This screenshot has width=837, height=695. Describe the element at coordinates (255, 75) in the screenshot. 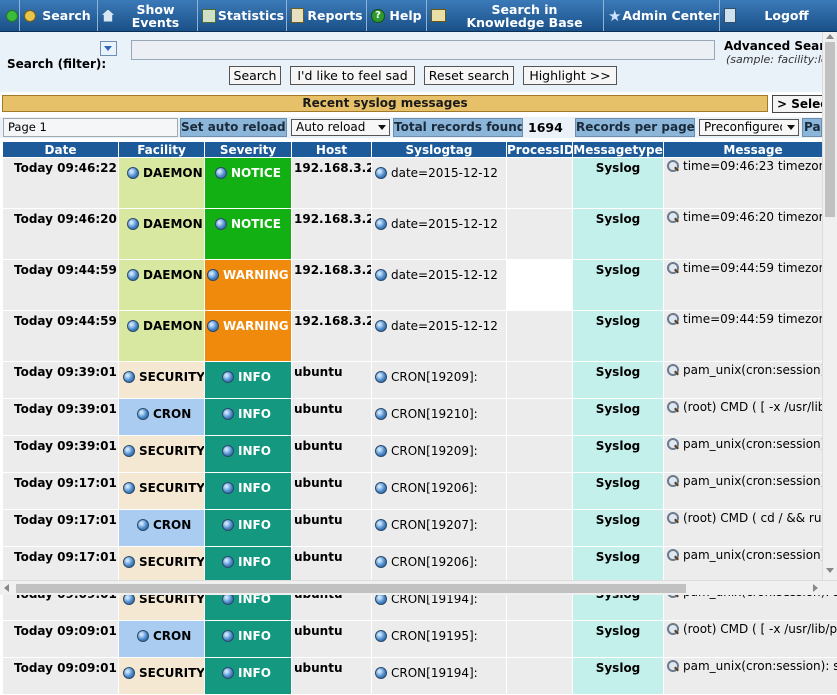

I see `search-button: Search` at that location.